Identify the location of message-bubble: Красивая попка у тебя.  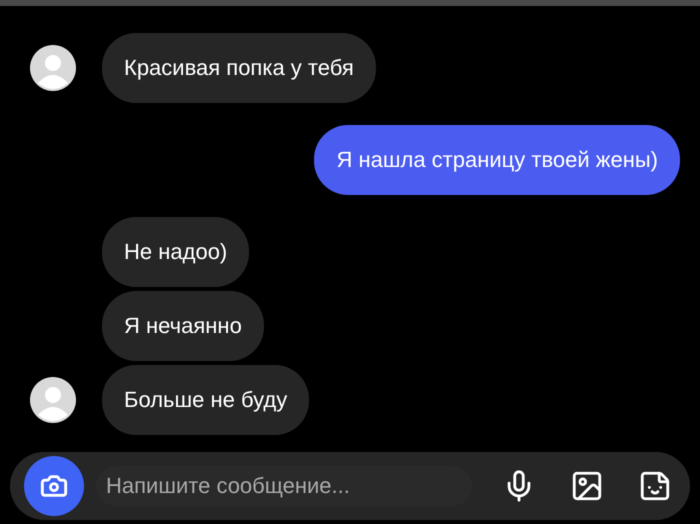
(239, 68).